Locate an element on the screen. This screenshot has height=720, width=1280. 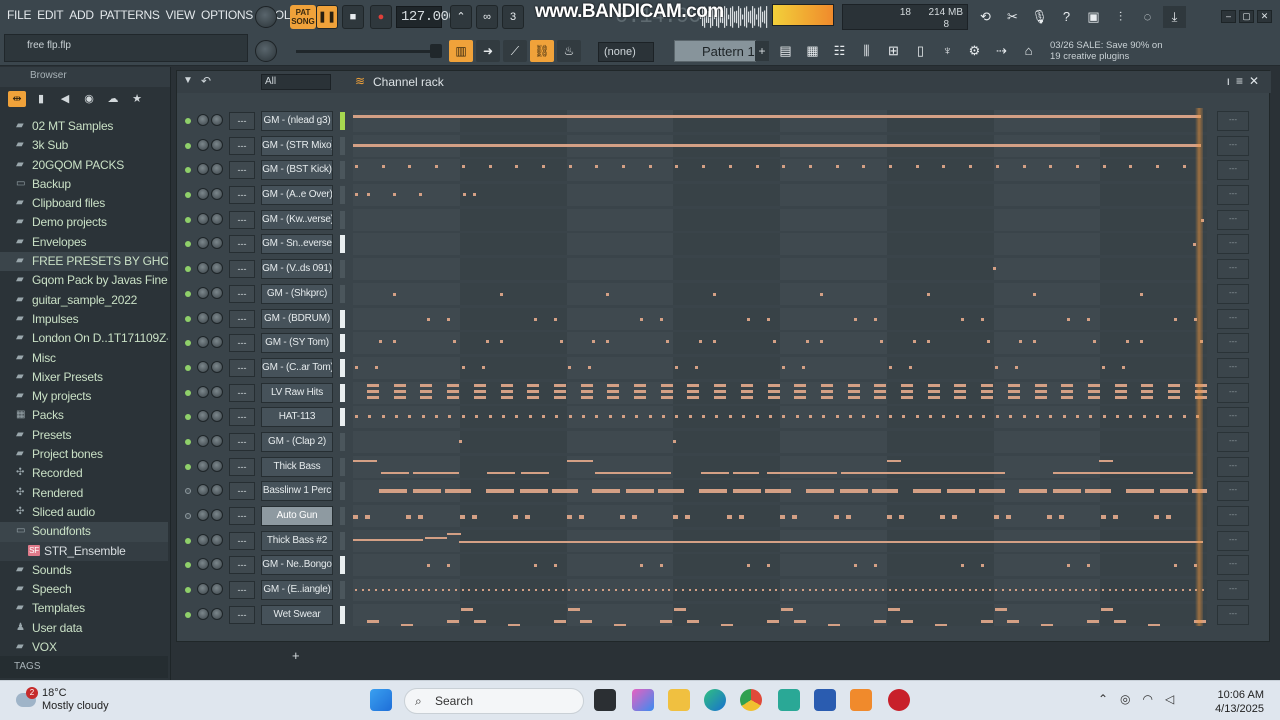
file-explorer-icon is located at coordinates (679, 700).